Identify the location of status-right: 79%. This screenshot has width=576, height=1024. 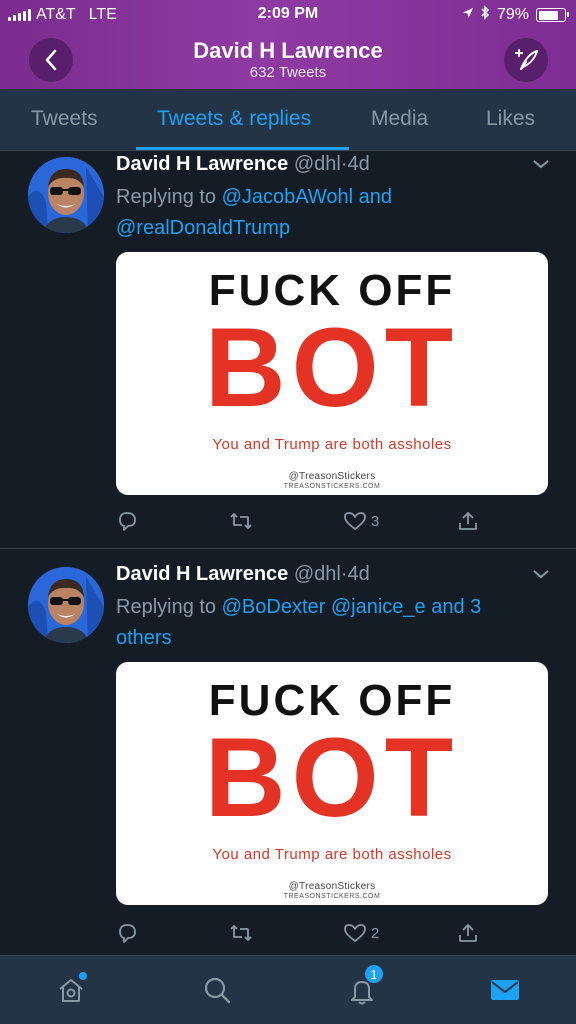
(515, 15).